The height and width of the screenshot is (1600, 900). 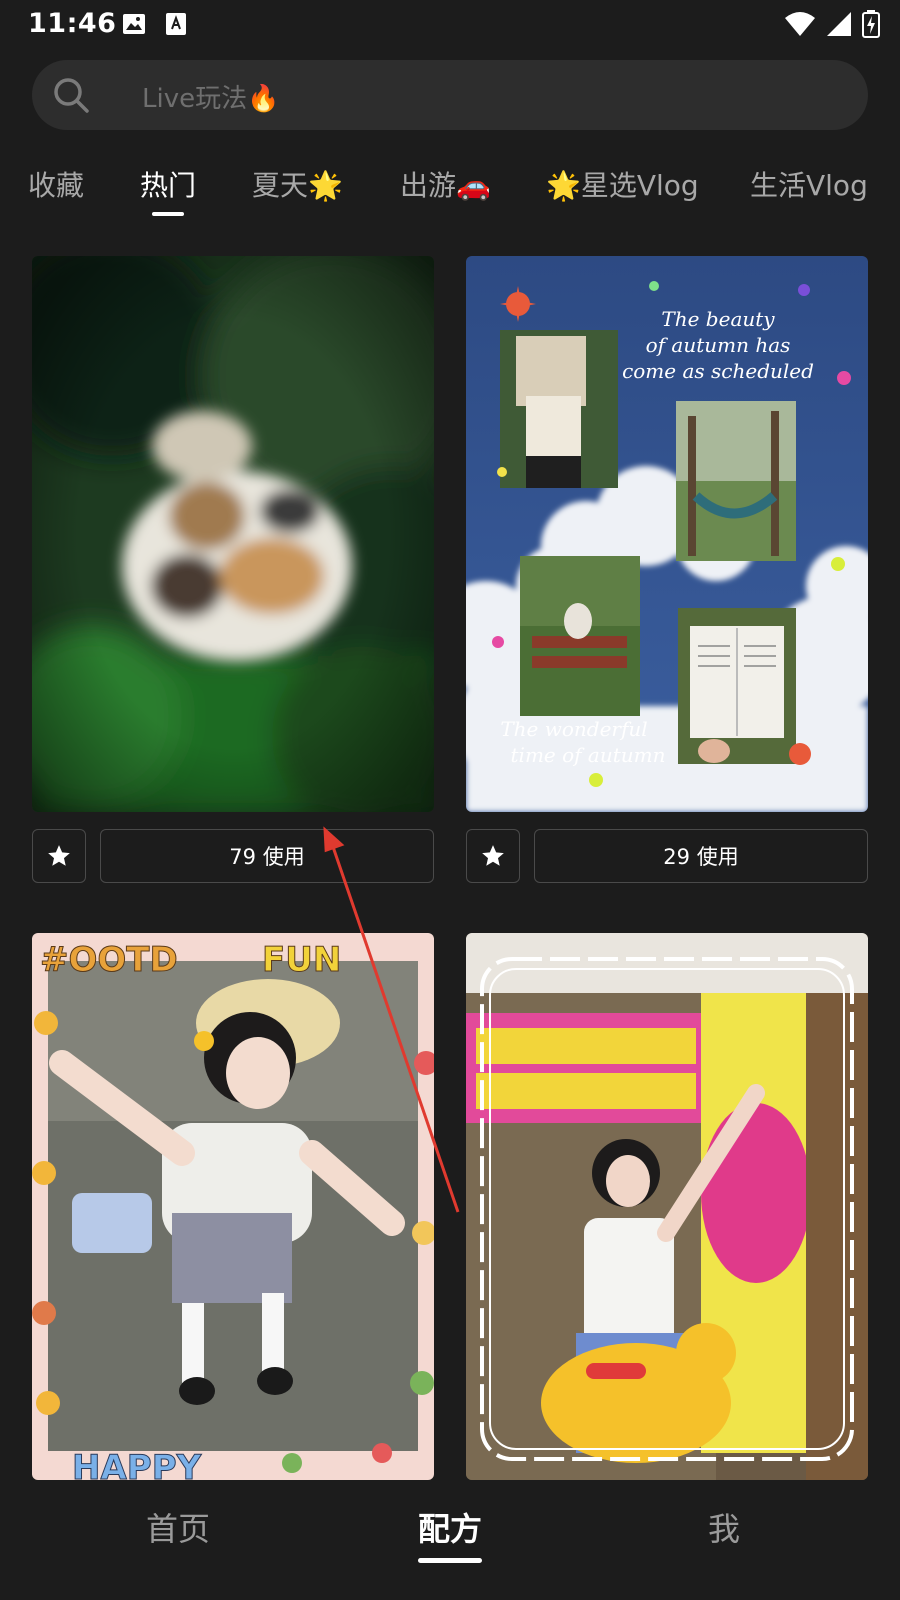 I want to click on tab-popular: 热门, so click(x=168, y=184).